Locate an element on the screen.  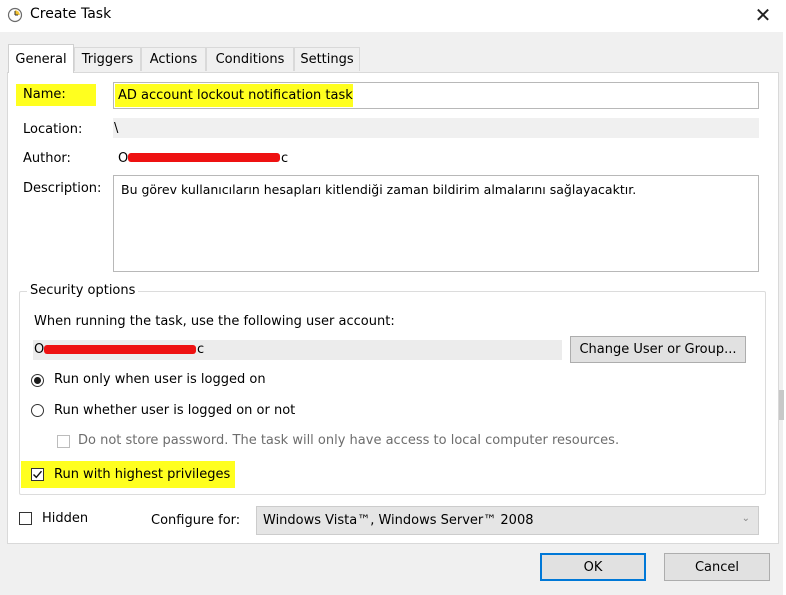
hidden-label: Hidden is located at coordinates (65, 518).